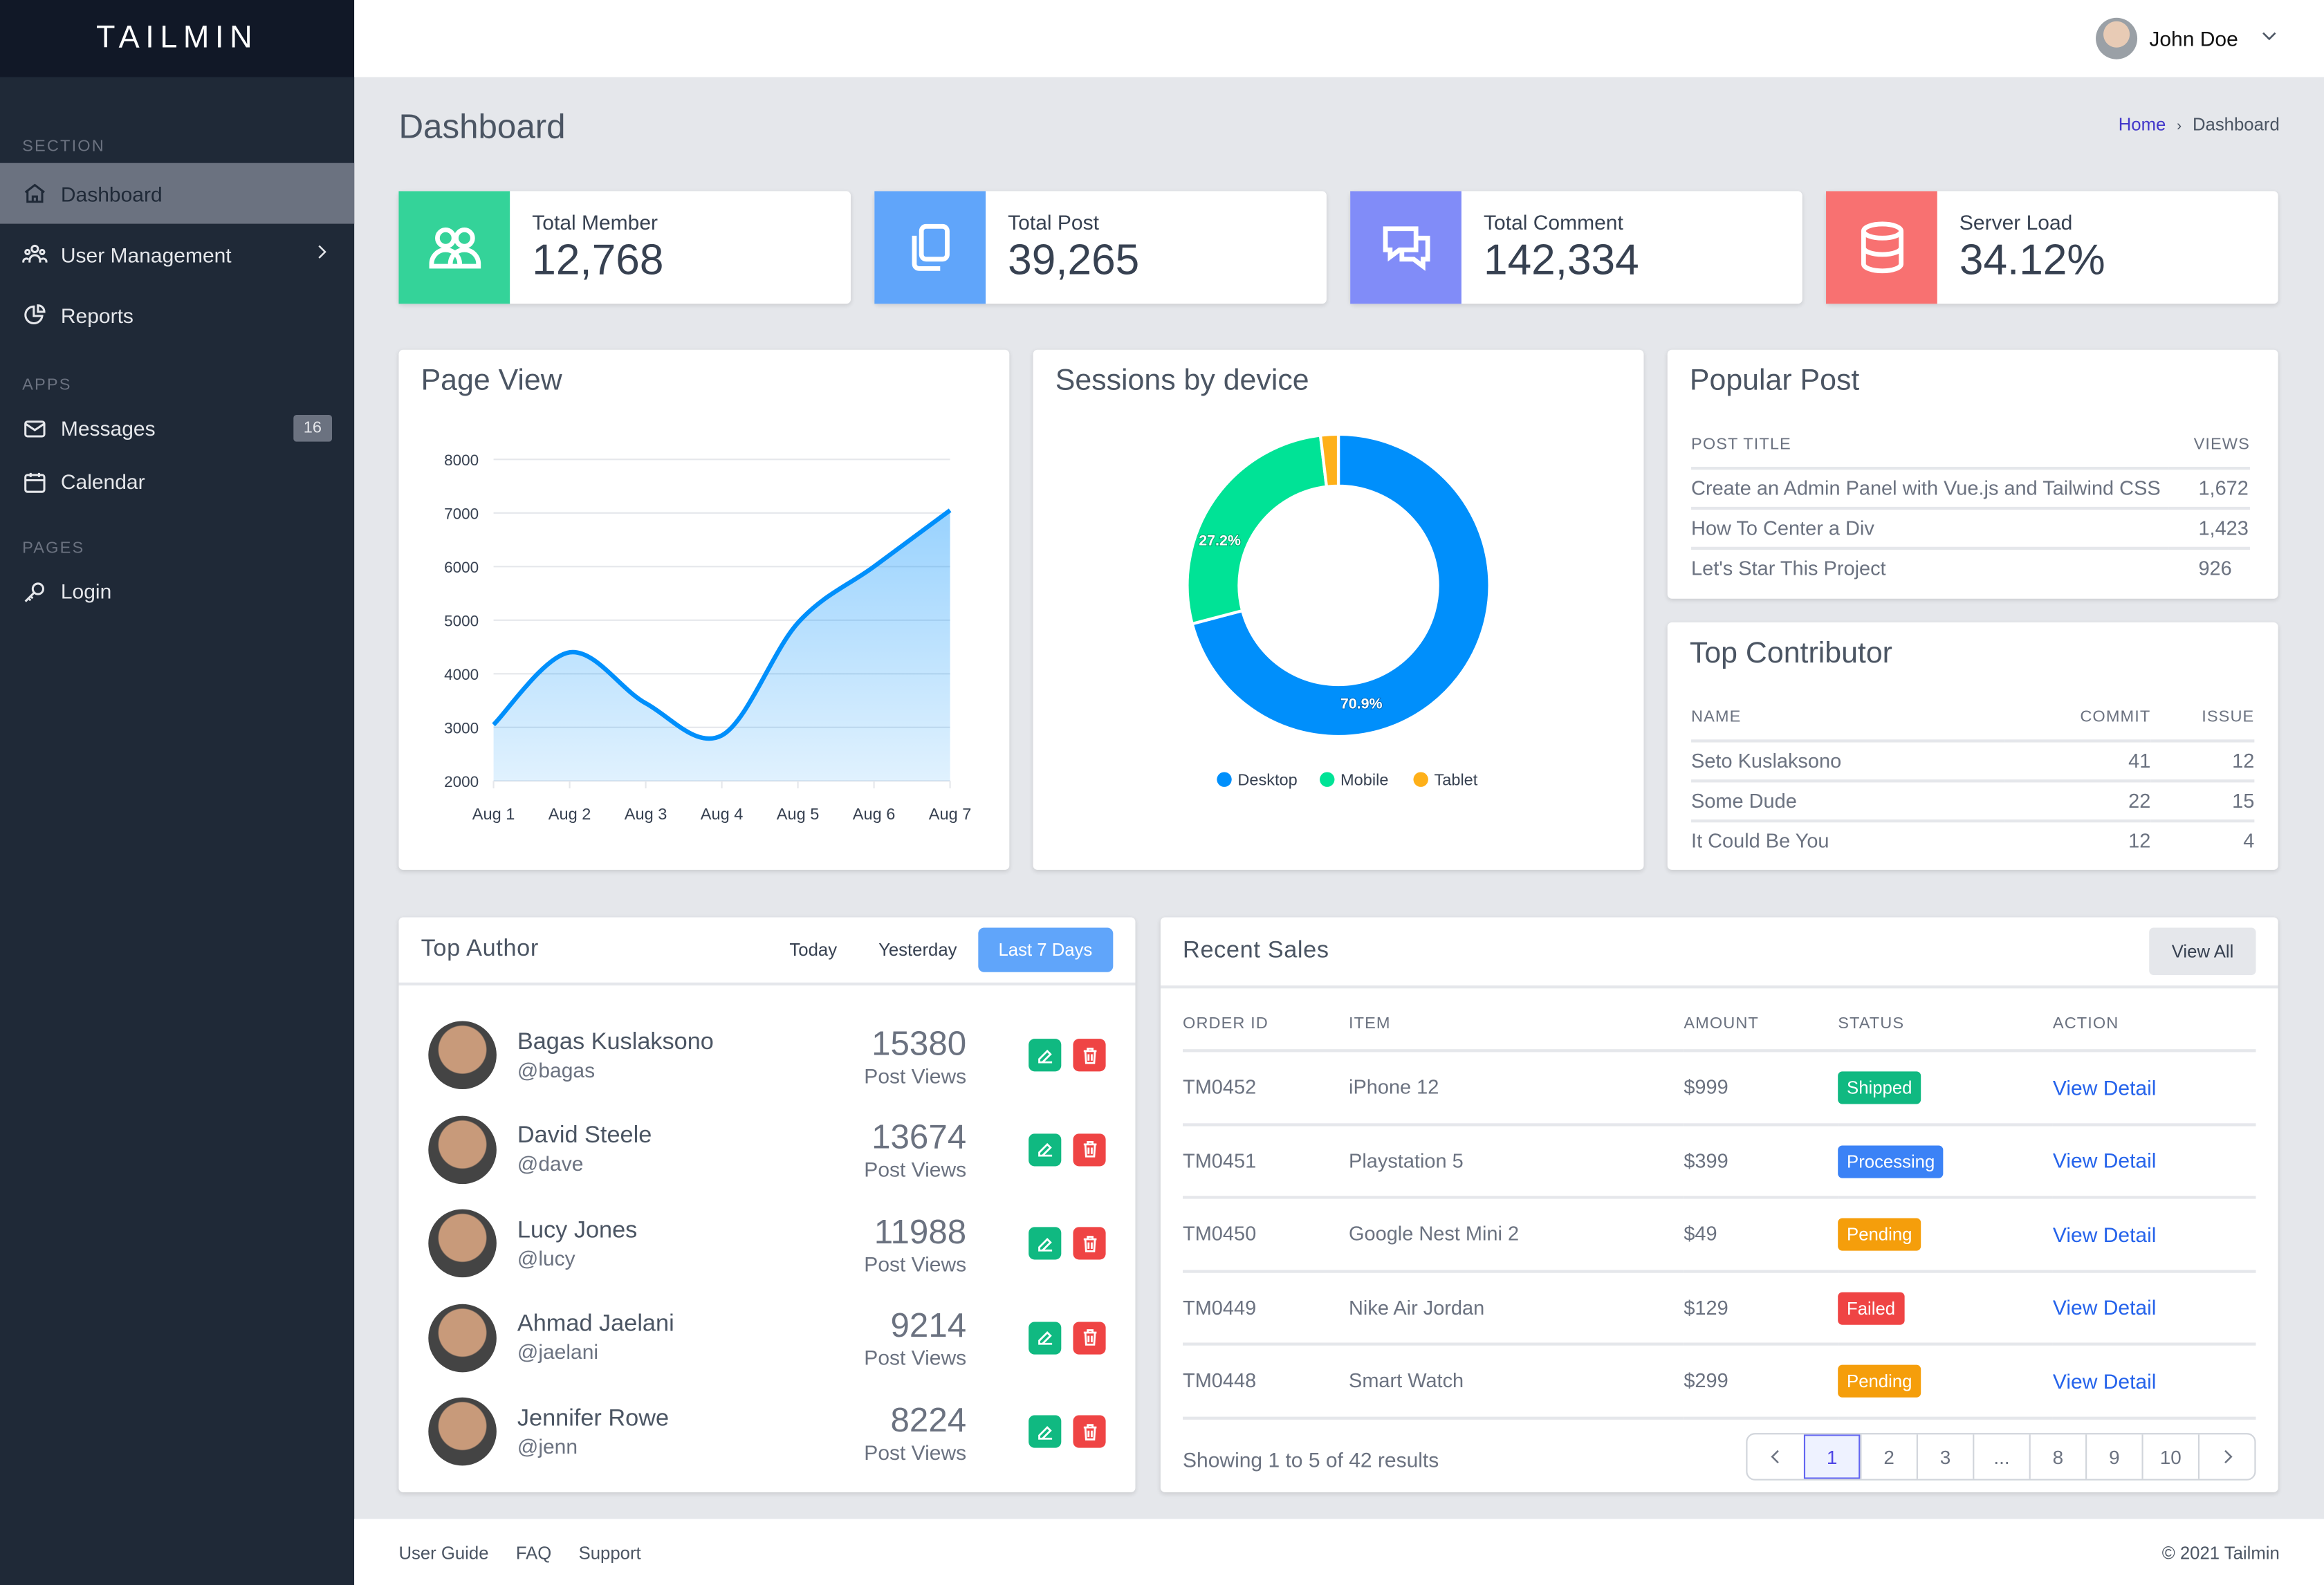 The image size is (2324, 1585). I want to click on breadcrumb-home-link: Home, so click(2142, 125).